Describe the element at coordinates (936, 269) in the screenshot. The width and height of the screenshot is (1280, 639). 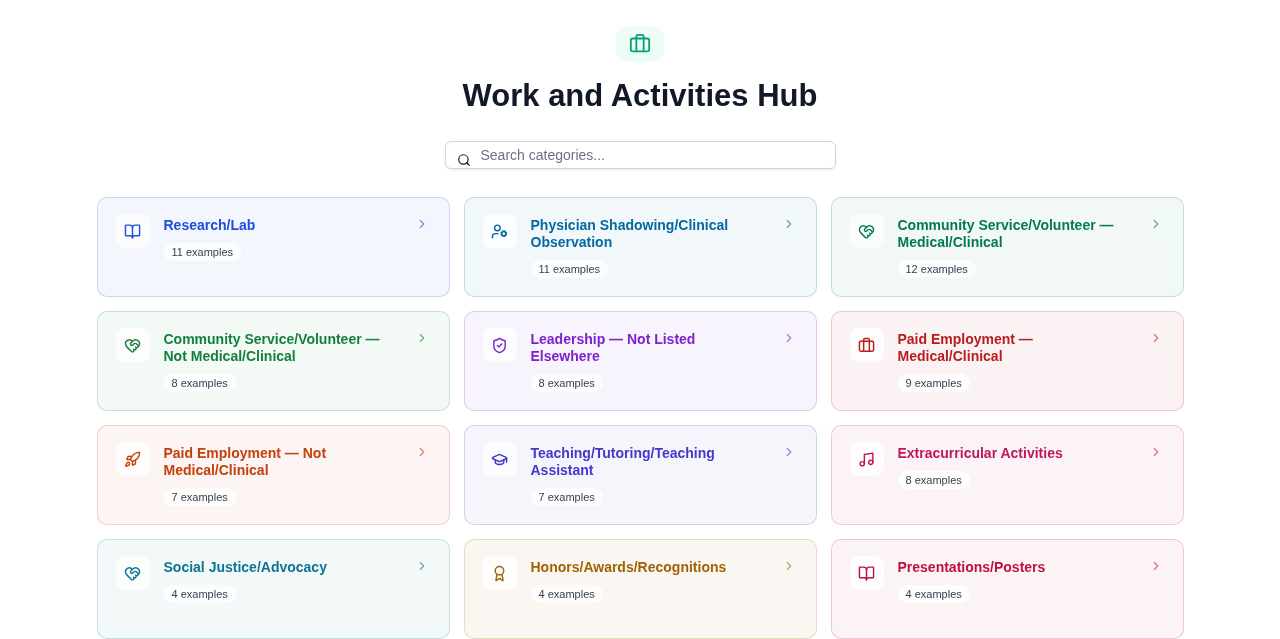
I see `example-count: 12 examples` at that location.